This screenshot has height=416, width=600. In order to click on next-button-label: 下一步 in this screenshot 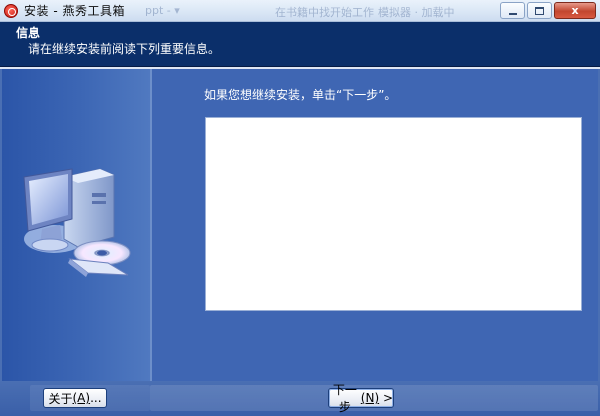, I will do `click(344, 398)`.